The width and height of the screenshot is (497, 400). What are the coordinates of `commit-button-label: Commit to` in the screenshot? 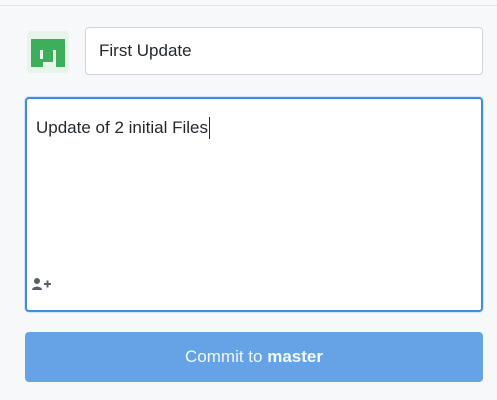 It's located at (224, 356).